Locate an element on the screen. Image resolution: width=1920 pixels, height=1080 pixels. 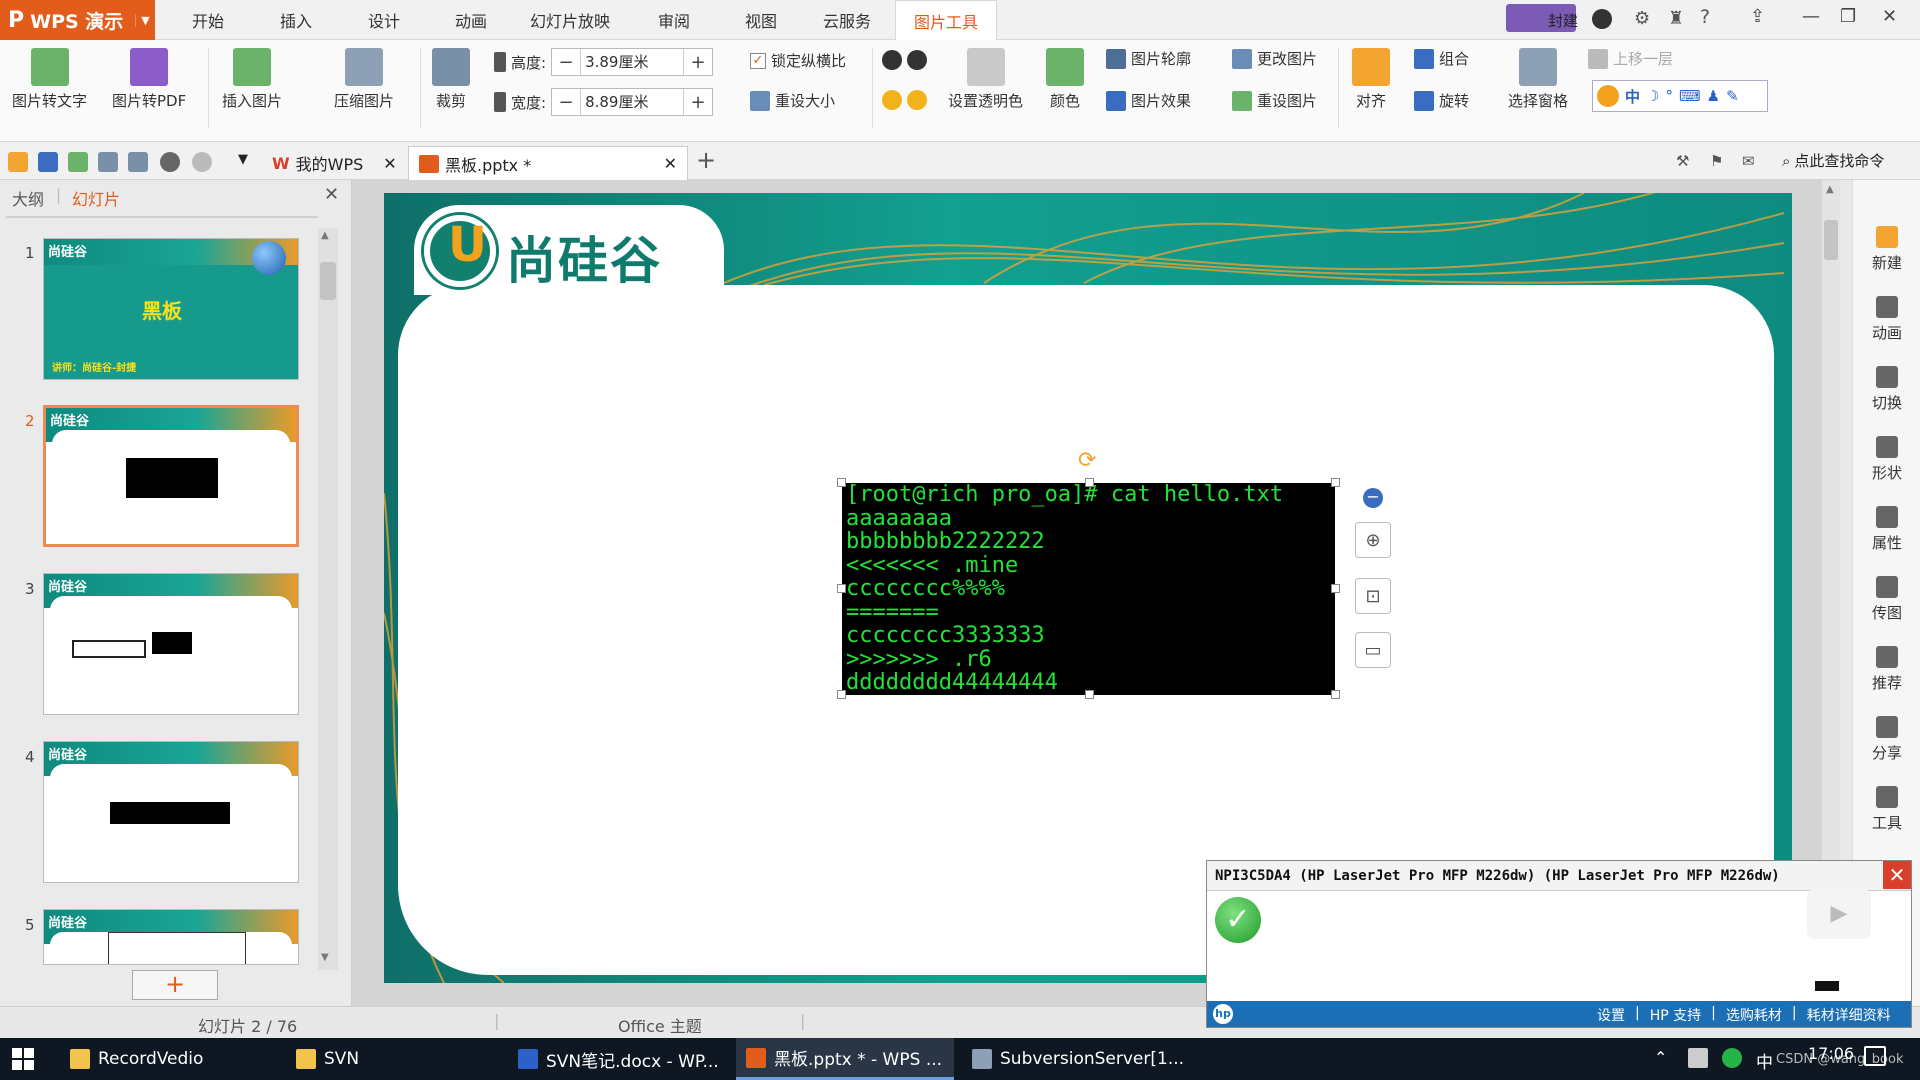
tab-outline: 大纲 is located at coordinates (28, 198).